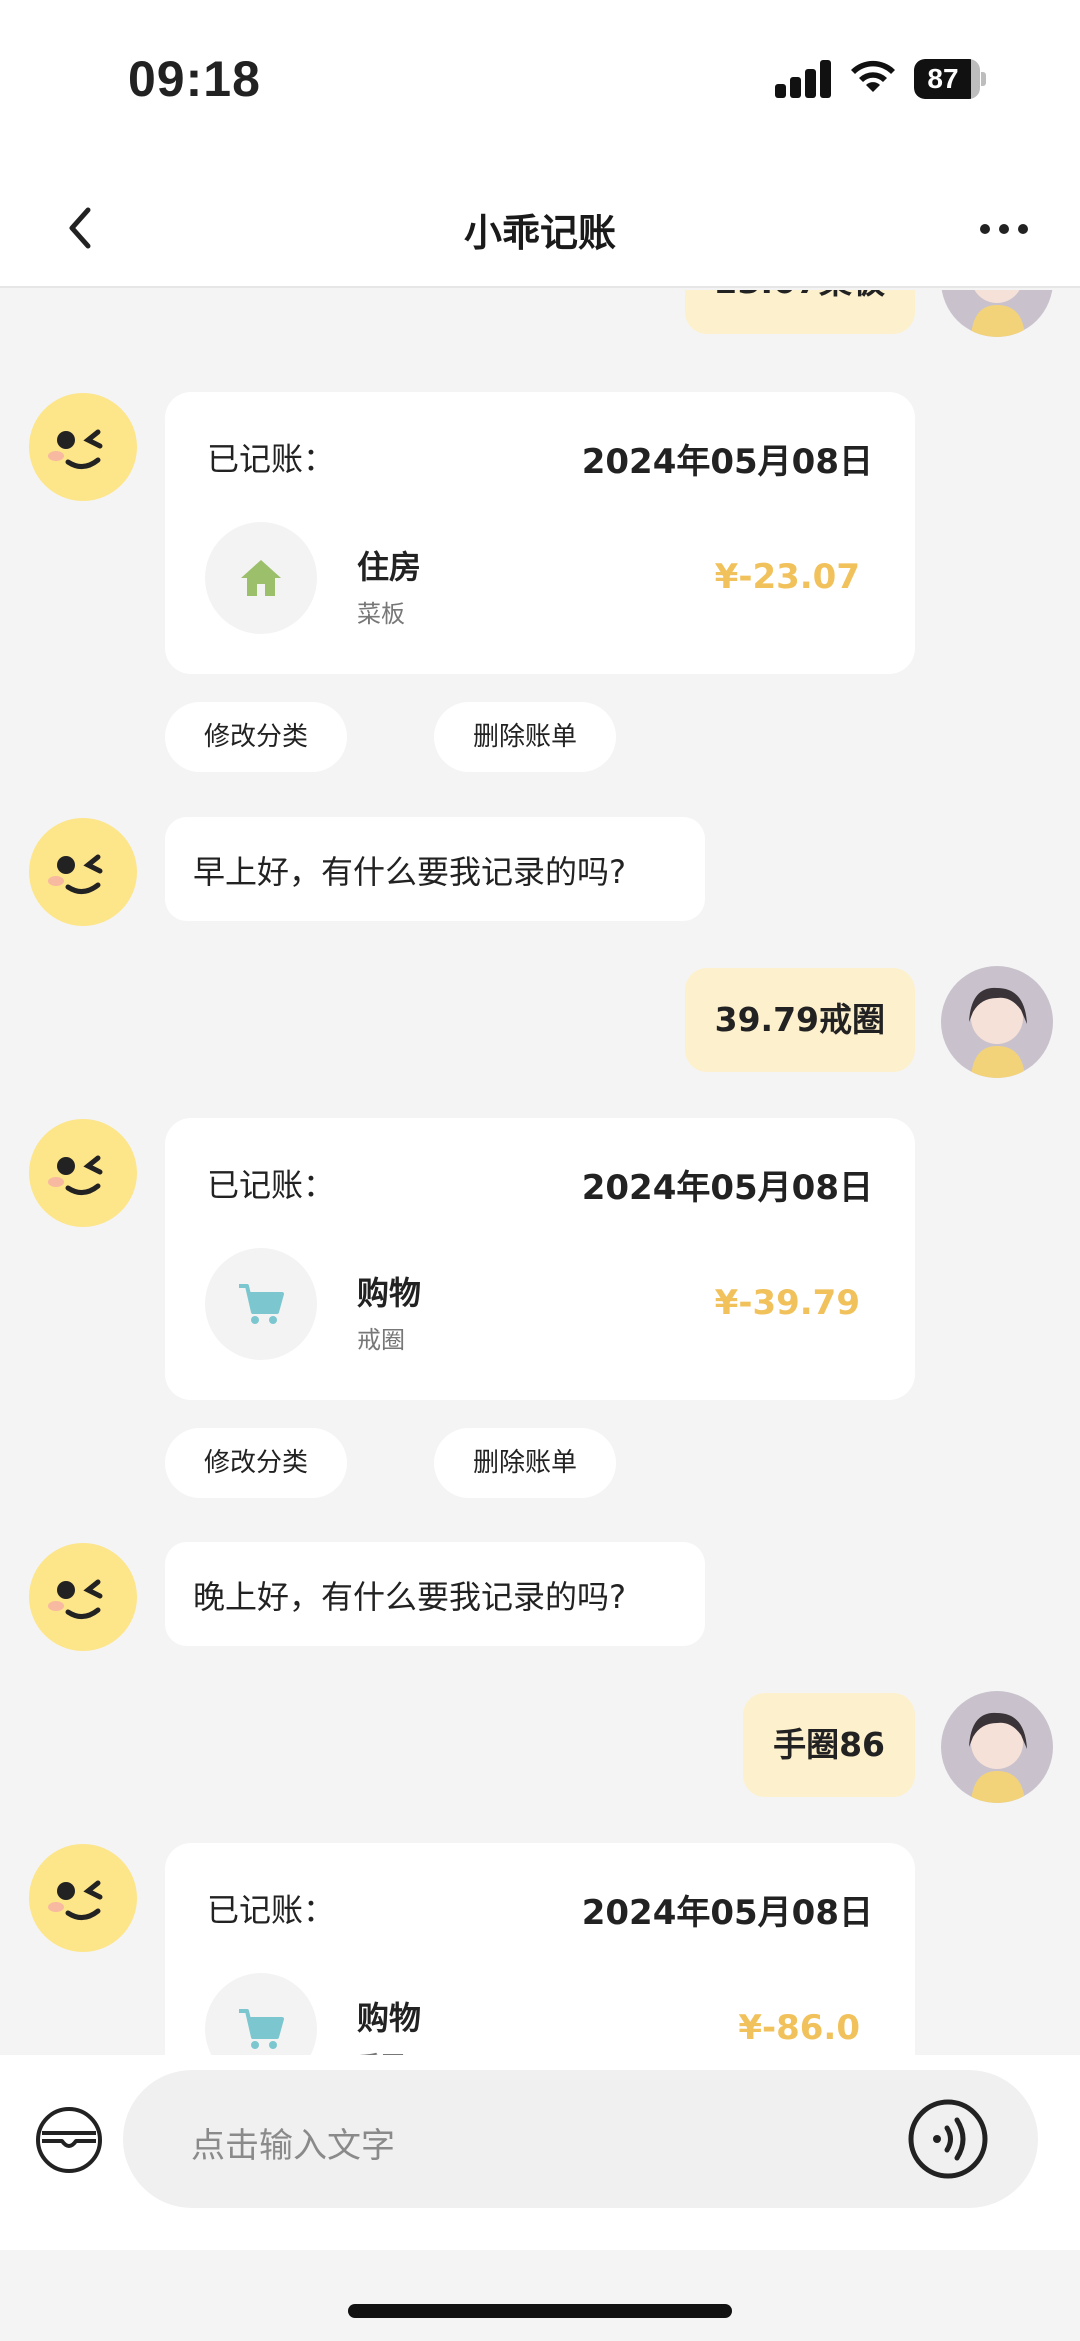 The height and width of the screenshot is (2341, 1080). Describe the element at coordinates (804, 78) in the screenshot. I see `signal-icon` at that location.